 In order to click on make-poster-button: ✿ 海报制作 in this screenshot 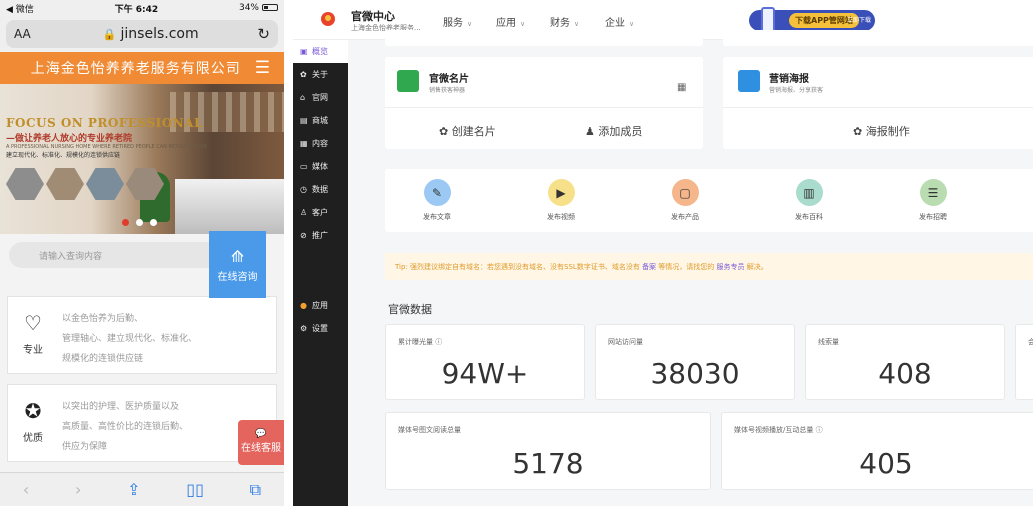, I will do `click(881, 131)`.